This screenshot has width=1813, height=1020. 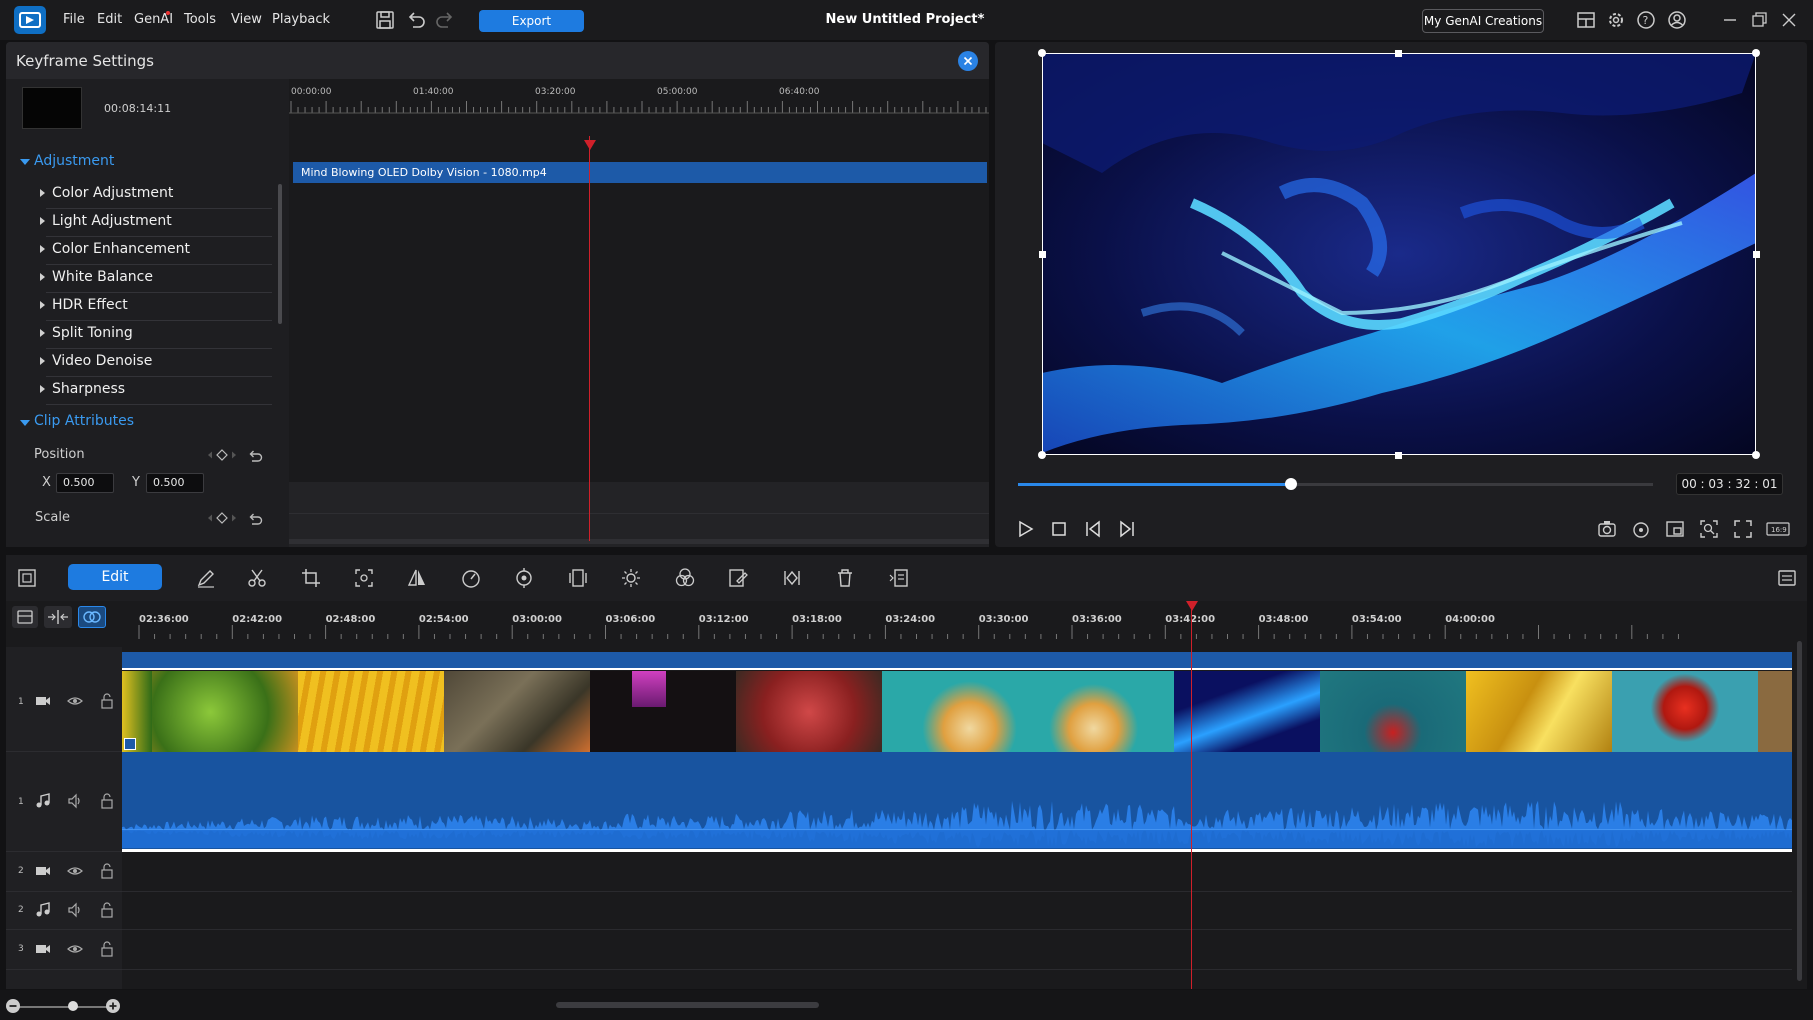 I want to click on adj-split-toning: Split Toning, so click(x=156, y=335).